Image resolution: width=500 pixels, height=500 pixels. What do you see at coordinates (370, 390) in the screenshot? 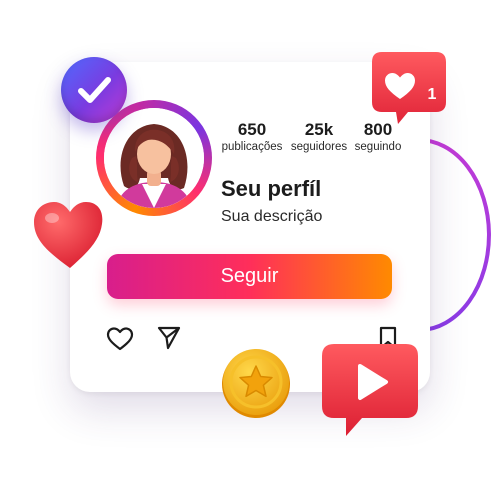
I see `play-bubble-icon` at bounding box center [370, 390].